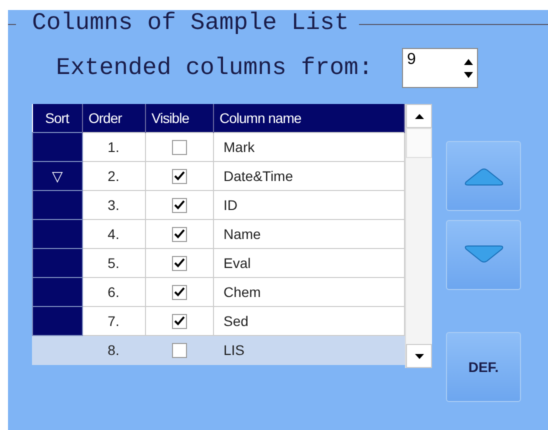 Image resolution: width=548 pixels, height=430 pixels. I want to click on table-row: 4. Name, so click(218, 234).